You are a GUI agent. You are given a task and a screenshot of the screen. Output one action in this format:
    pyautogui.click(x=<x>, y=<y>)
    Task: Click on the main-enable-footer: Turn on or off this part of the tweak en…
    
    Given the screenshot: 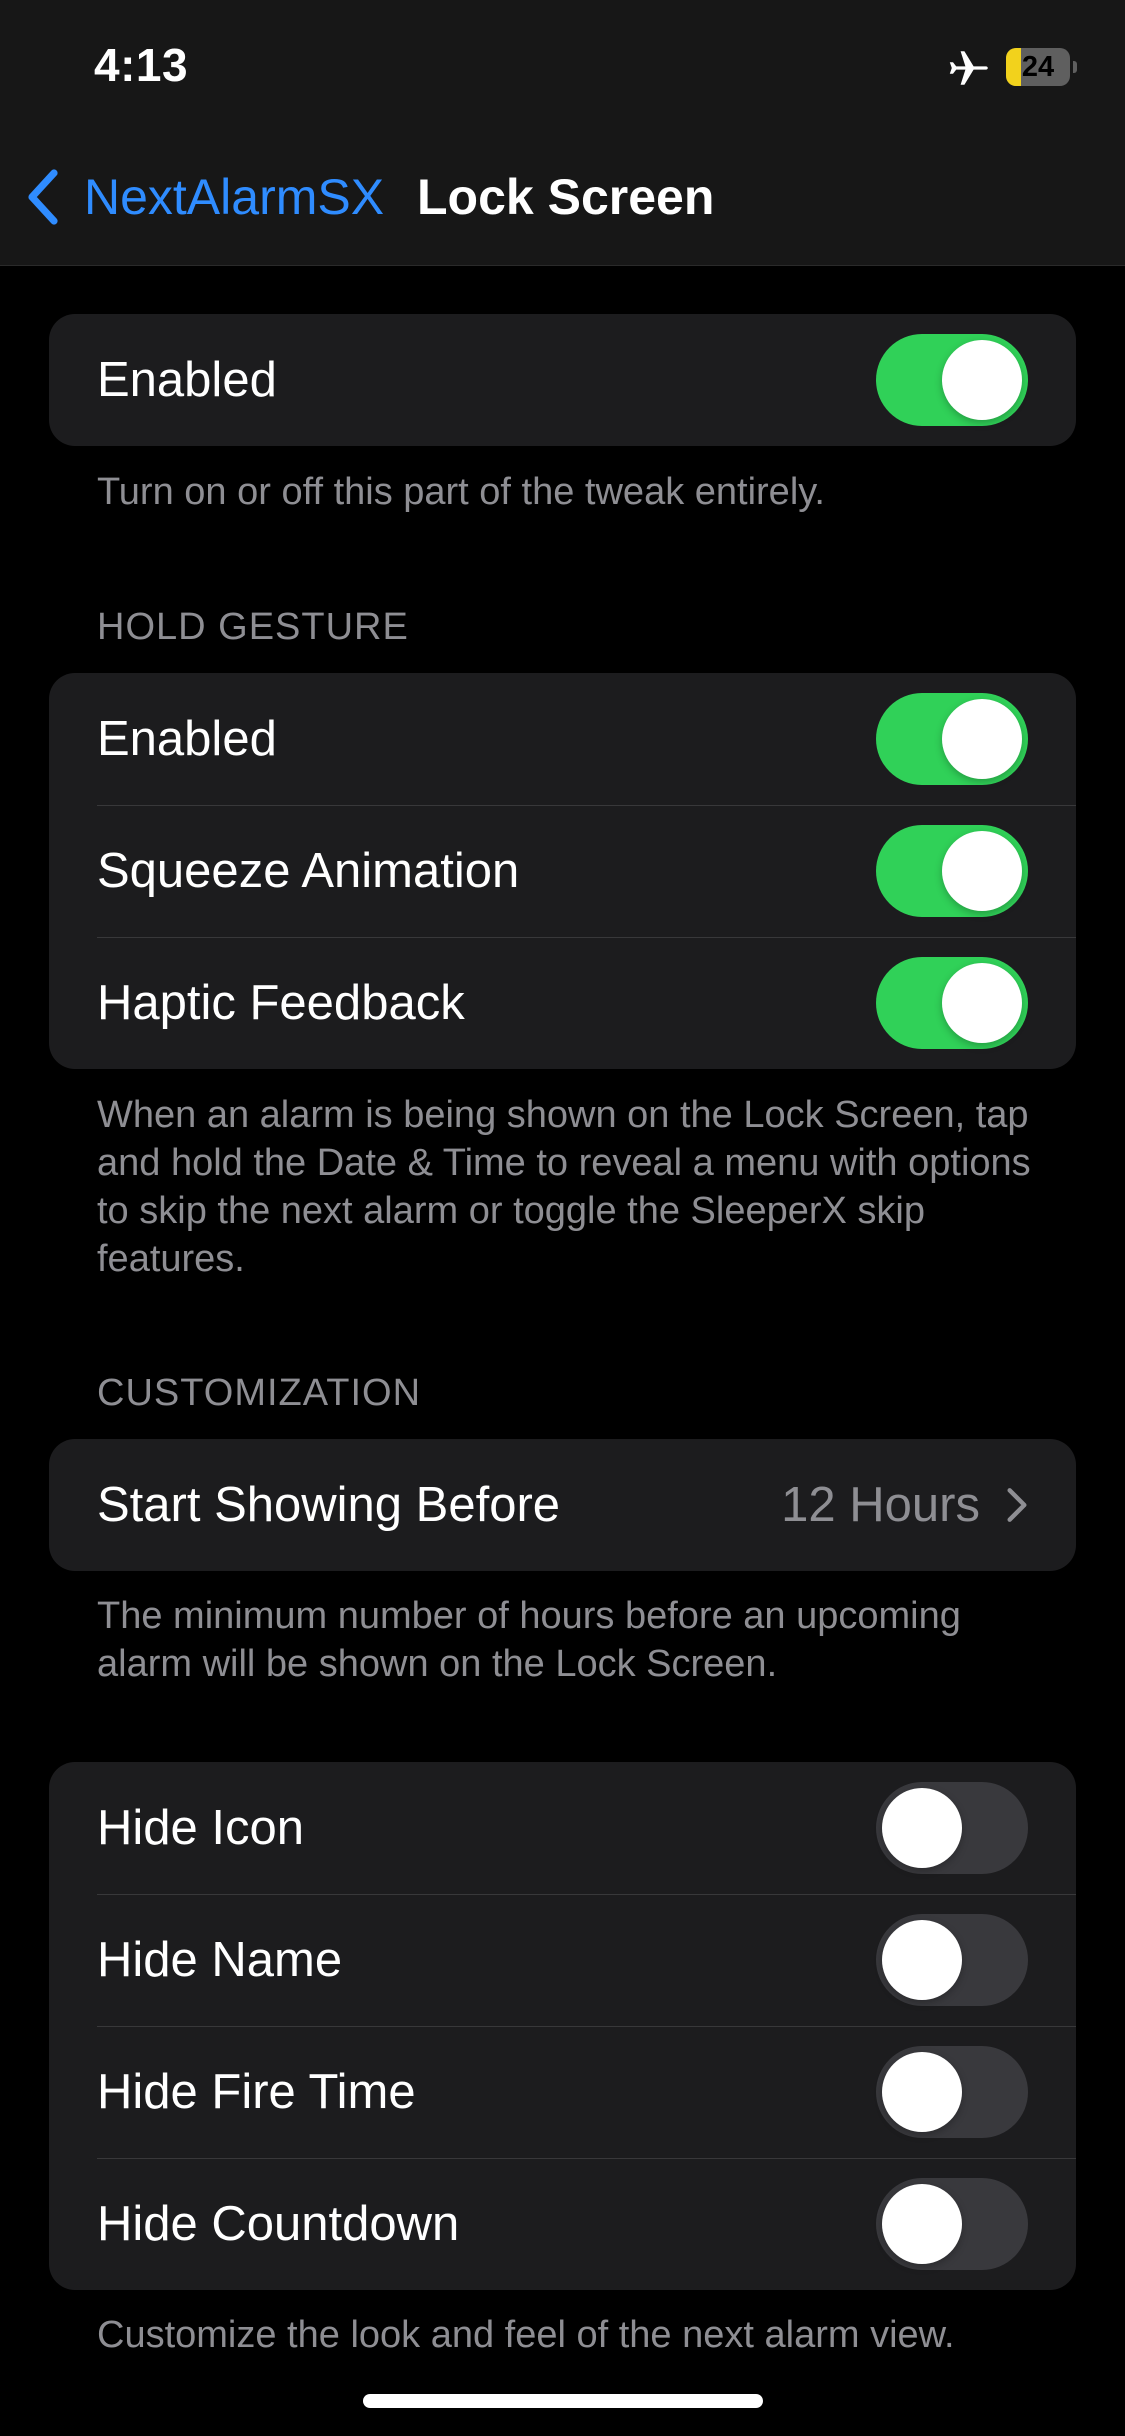 What is the action you would take?
    pyautogui.click(x=461, y=492)
    